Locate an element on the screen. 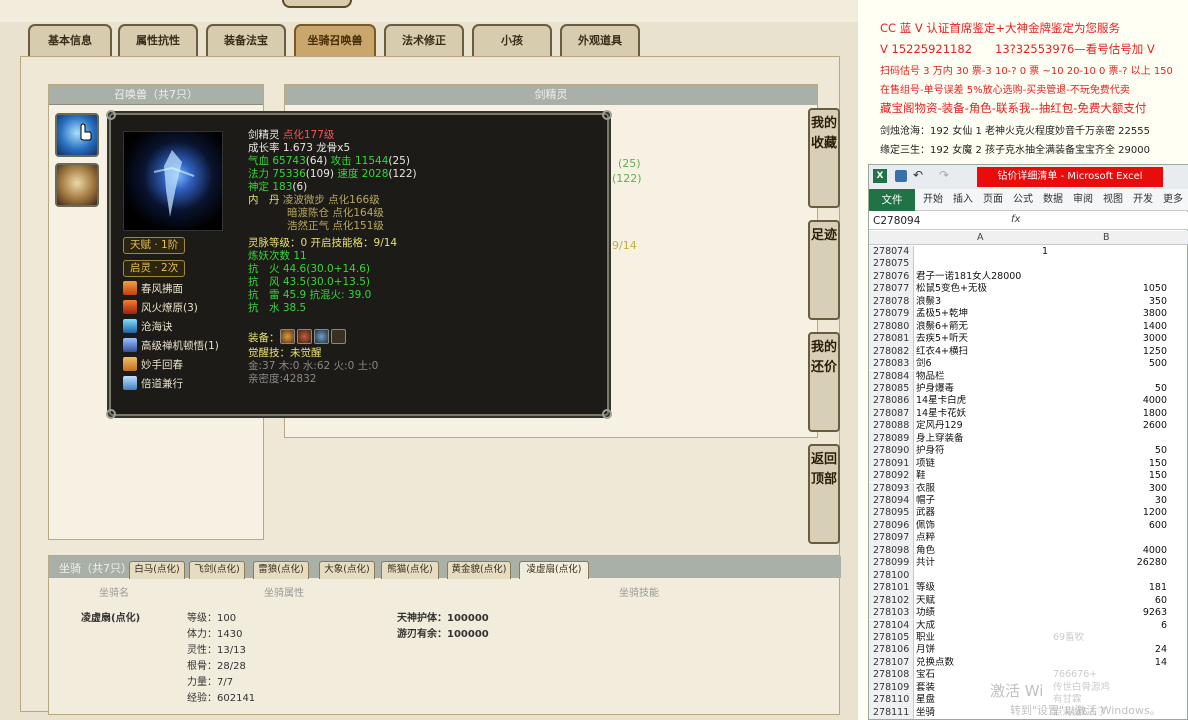 The height and width of the screenshot is (720, 1188). row-number: 278083 is located at coordinates (891, 364).